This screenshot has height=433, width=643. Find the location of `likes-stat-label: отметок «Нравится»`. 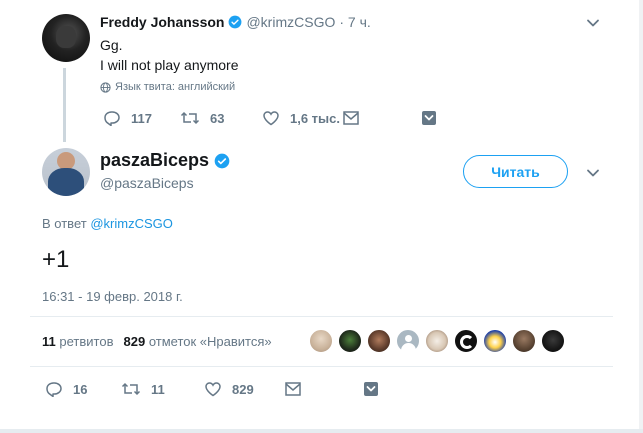

likes-stat-label: отметок «Нравится» is located at coordinates (210, 341).